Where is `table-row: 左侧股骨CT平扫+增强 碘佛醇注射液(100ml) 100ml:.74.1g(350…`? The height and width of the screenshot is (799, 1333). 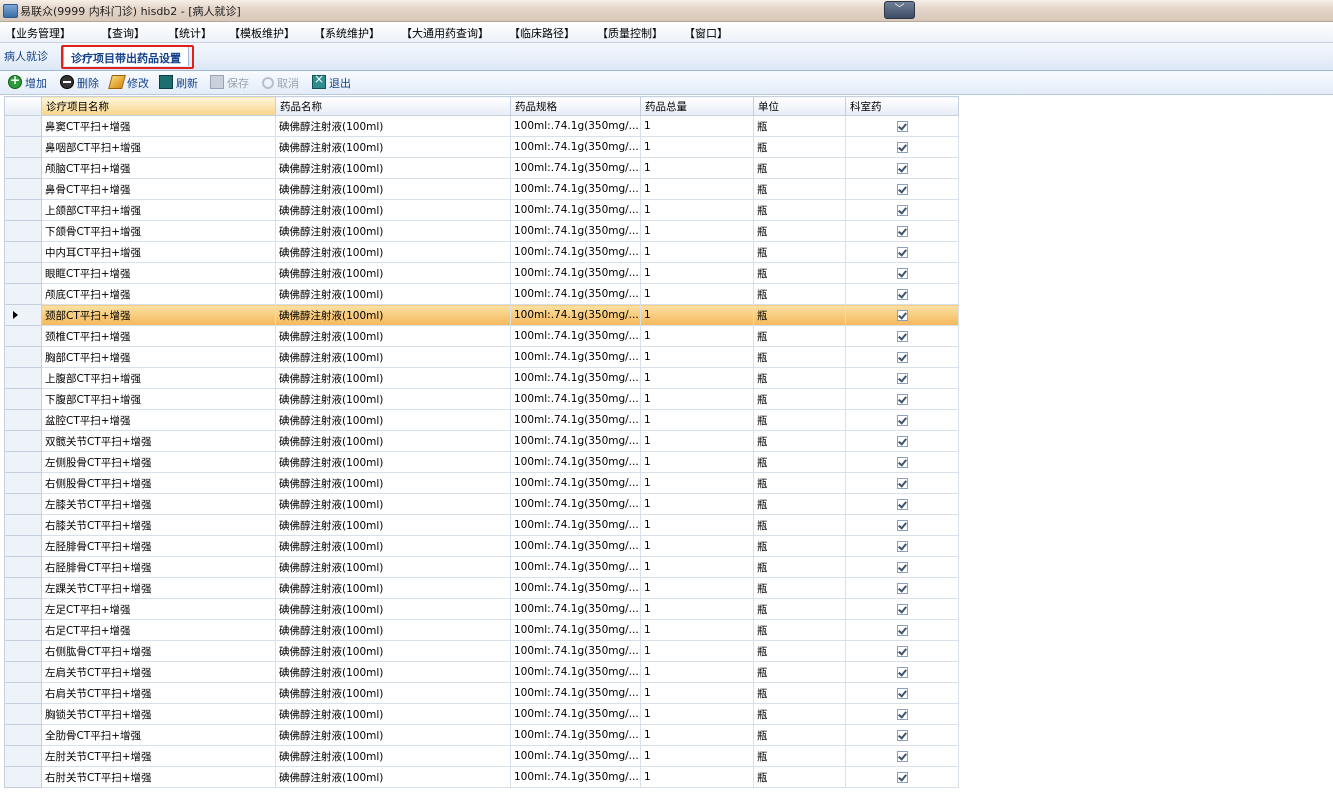 table-row: 左侧股骨CT平扫+增强 碘佛醇注射液(100ml) 100ml:.74.1g(350… is located at coordinates (481, 462).